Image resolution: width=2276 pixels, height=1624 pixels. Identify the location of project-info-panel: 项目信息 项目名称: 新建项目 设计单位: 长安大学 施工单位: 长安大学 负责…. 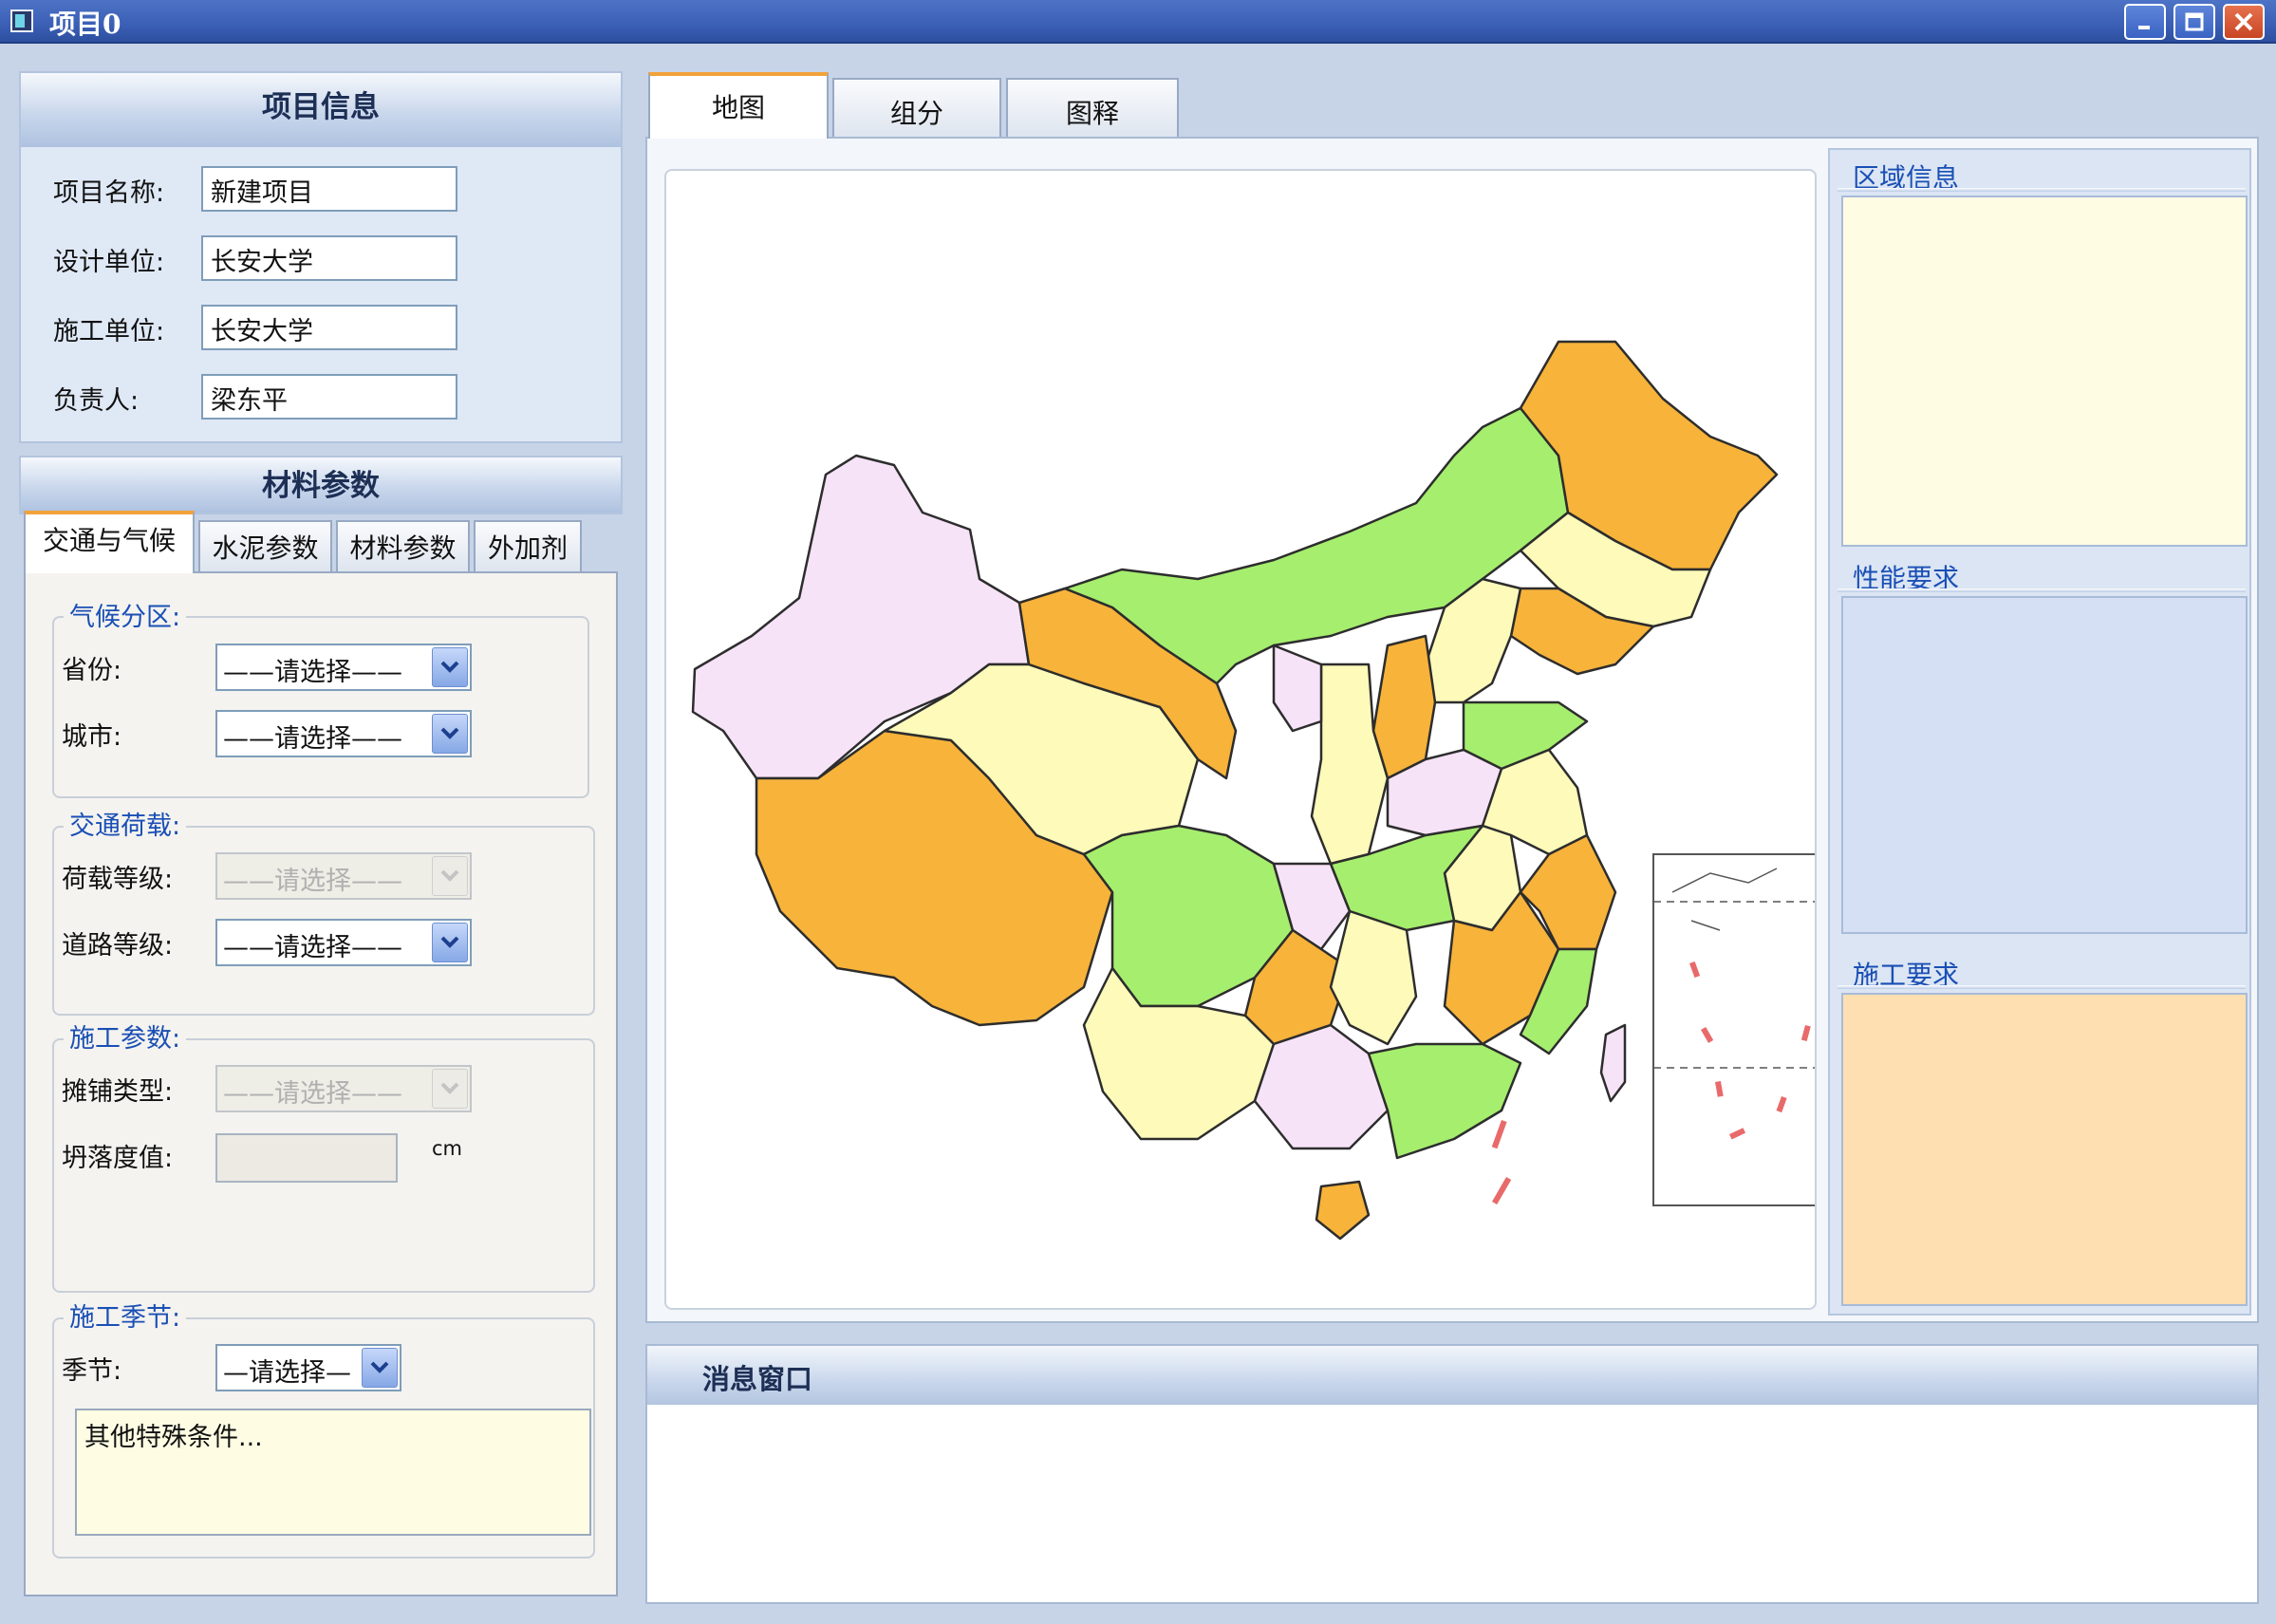
(321, 257).